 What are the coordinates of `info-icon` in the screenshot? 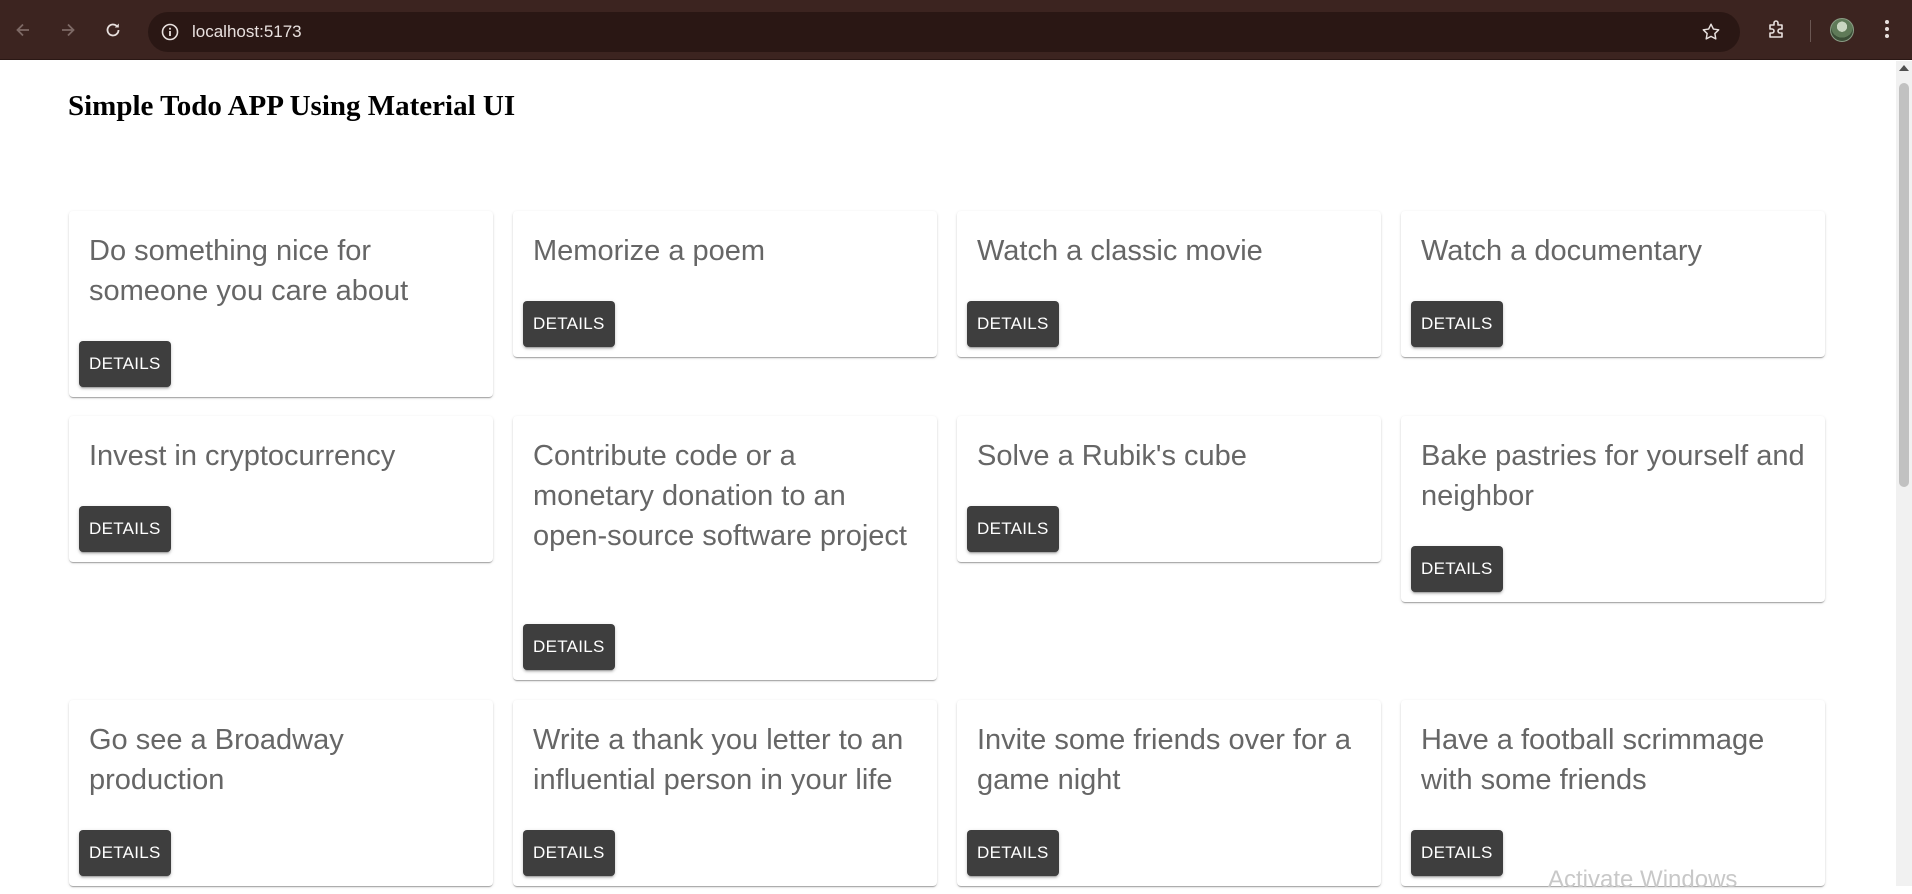 It's located at (170, 32).